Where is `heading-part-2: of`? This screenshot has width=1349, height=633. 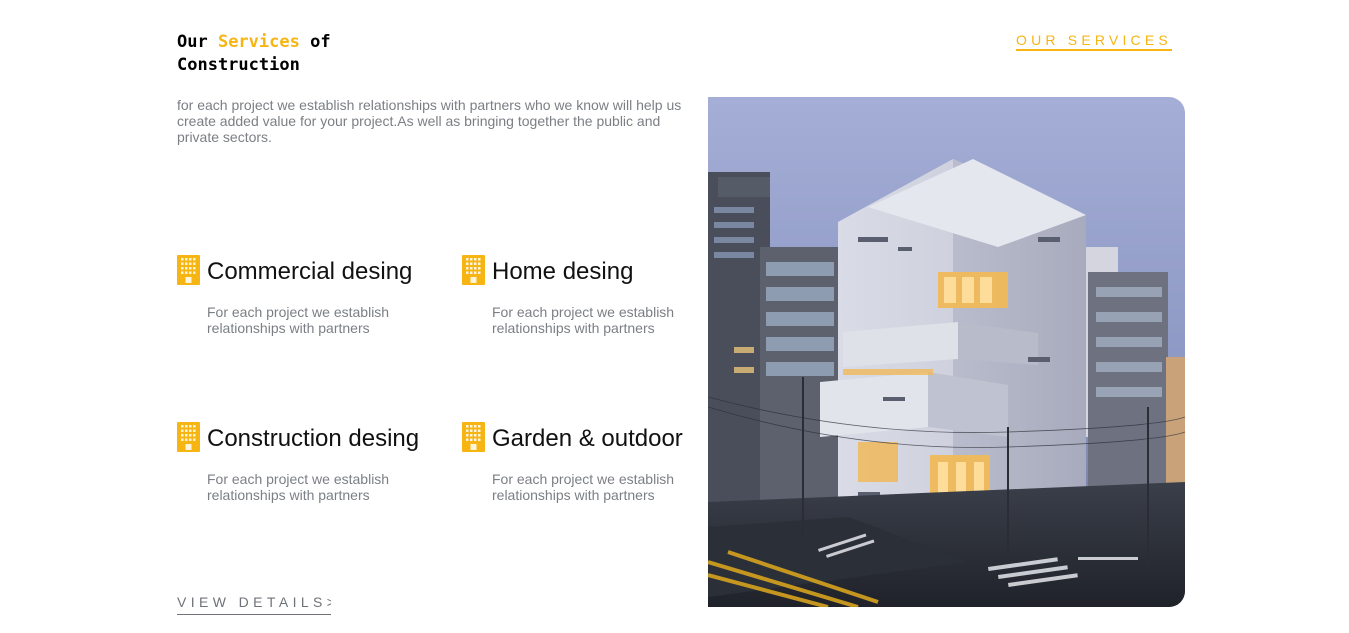
heading-part-2: of is located at coordinates (315, 42).